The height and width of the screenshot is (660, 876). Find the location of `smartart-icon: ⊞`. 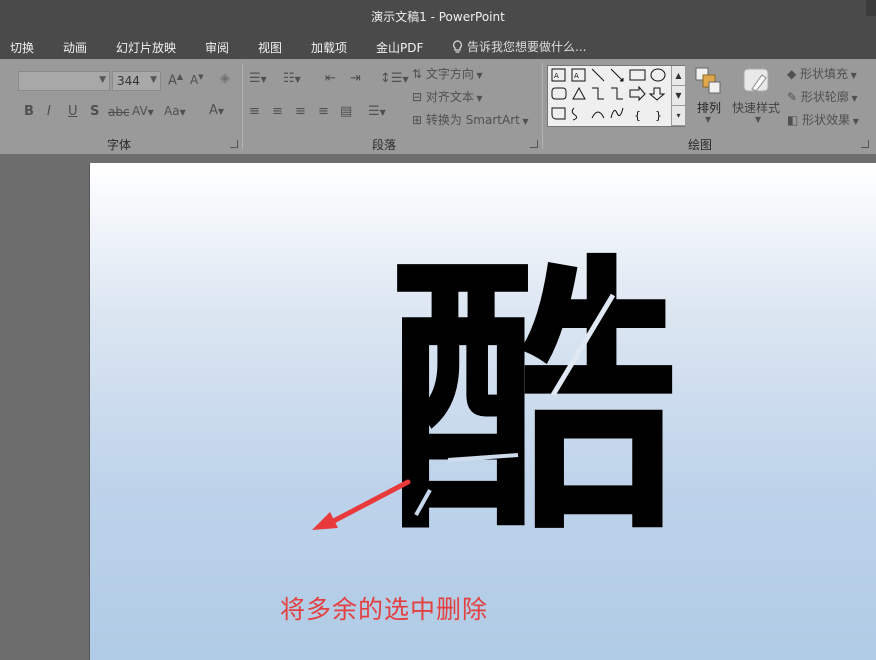

smartart-icon: ⊞ is located at coordinates (419, 120).